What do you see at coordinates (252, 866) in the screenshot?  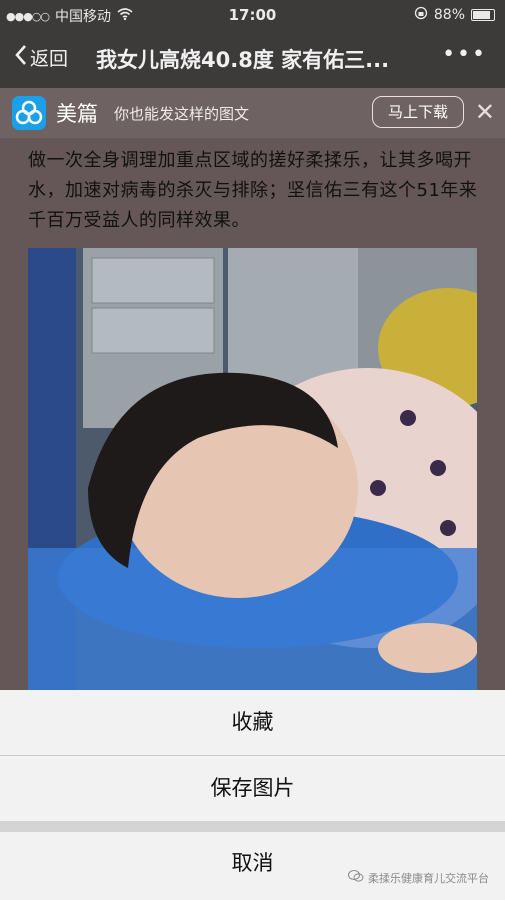 I see `cancel-option: 取消` at bounding box center [252, 866].